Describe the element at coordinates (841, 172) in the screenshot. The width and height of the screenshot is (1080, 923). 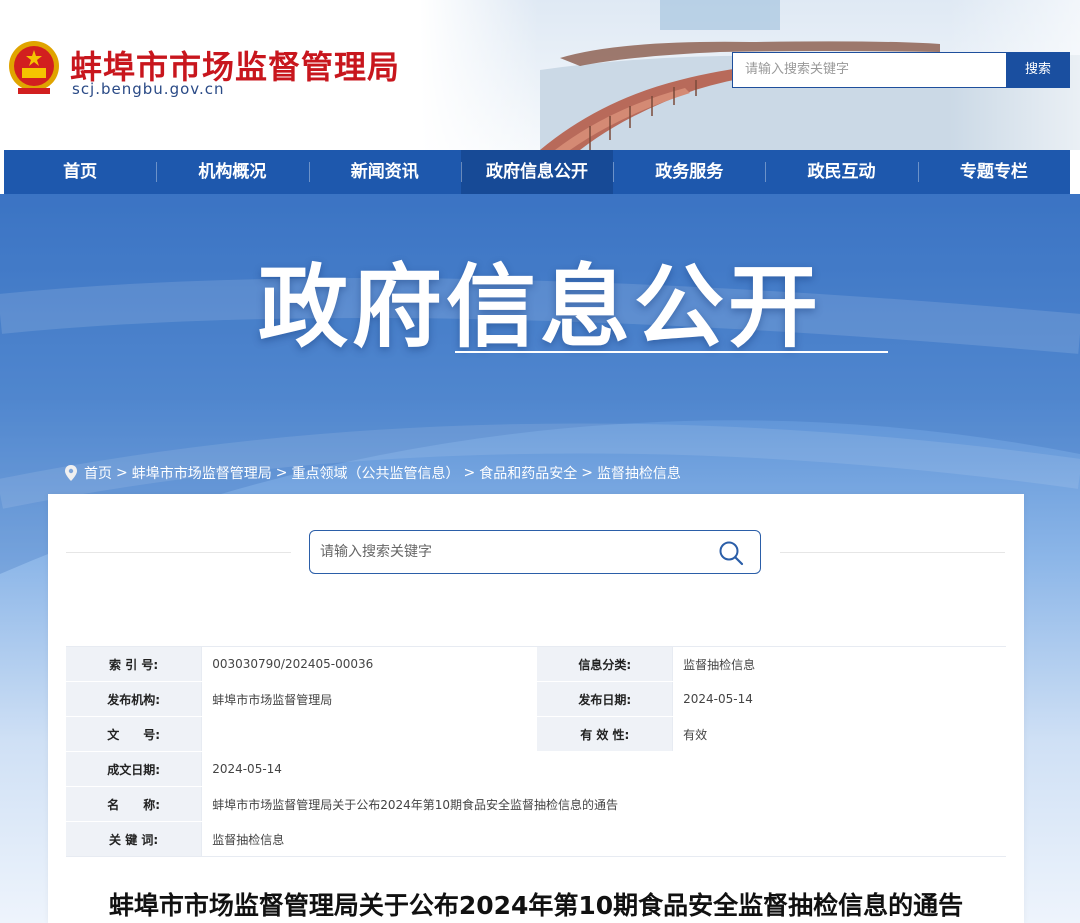
I see `nav-item-interaction: 政民互动` at that location.